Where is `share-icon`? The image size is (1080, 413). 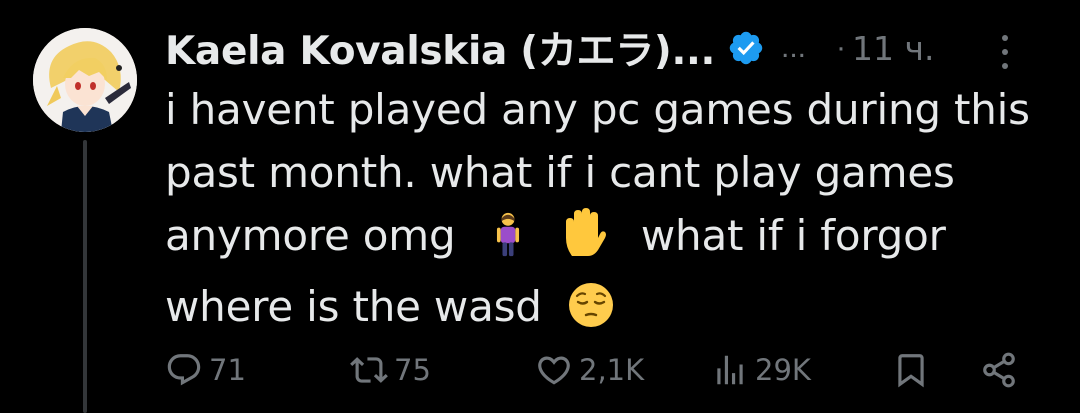
share-icon is located at coordinates (999, 370).